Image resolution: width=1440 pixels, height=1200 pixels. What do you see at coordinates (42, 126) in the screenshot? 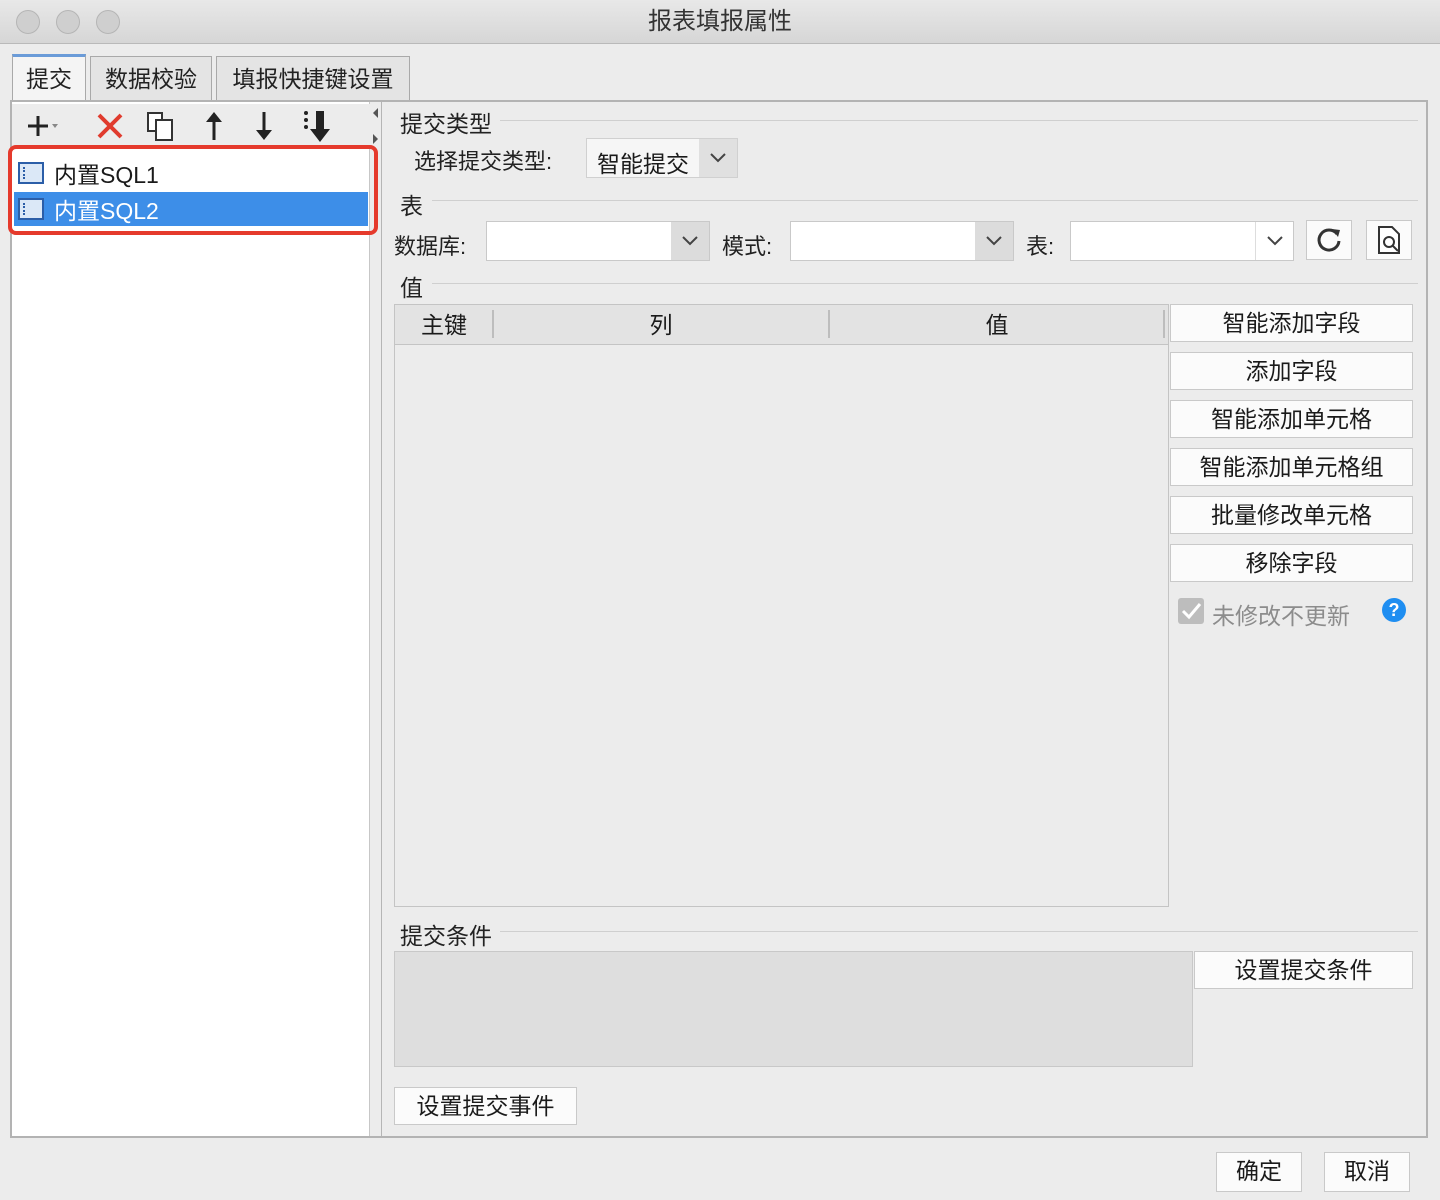
I see `add-icon` at bounding box center [42, 126].